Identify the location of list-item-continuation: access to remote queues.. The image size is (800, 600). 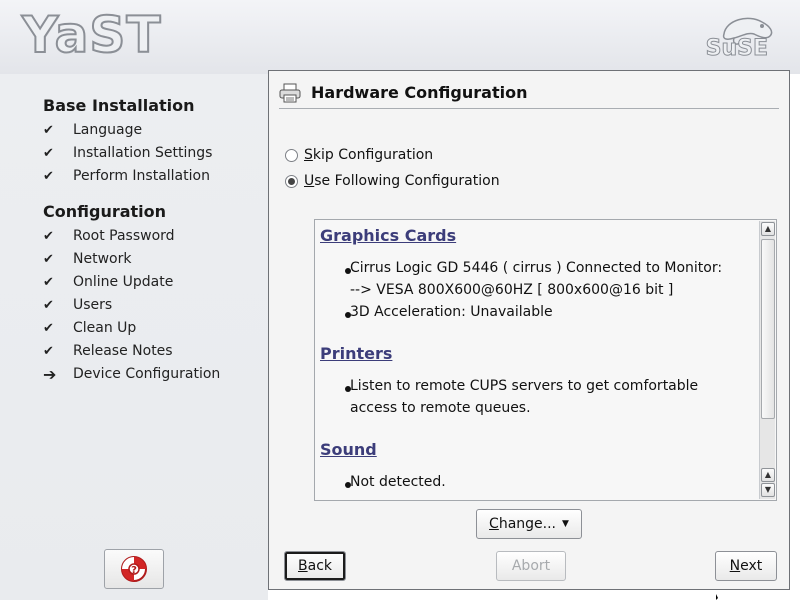
(440, 408).